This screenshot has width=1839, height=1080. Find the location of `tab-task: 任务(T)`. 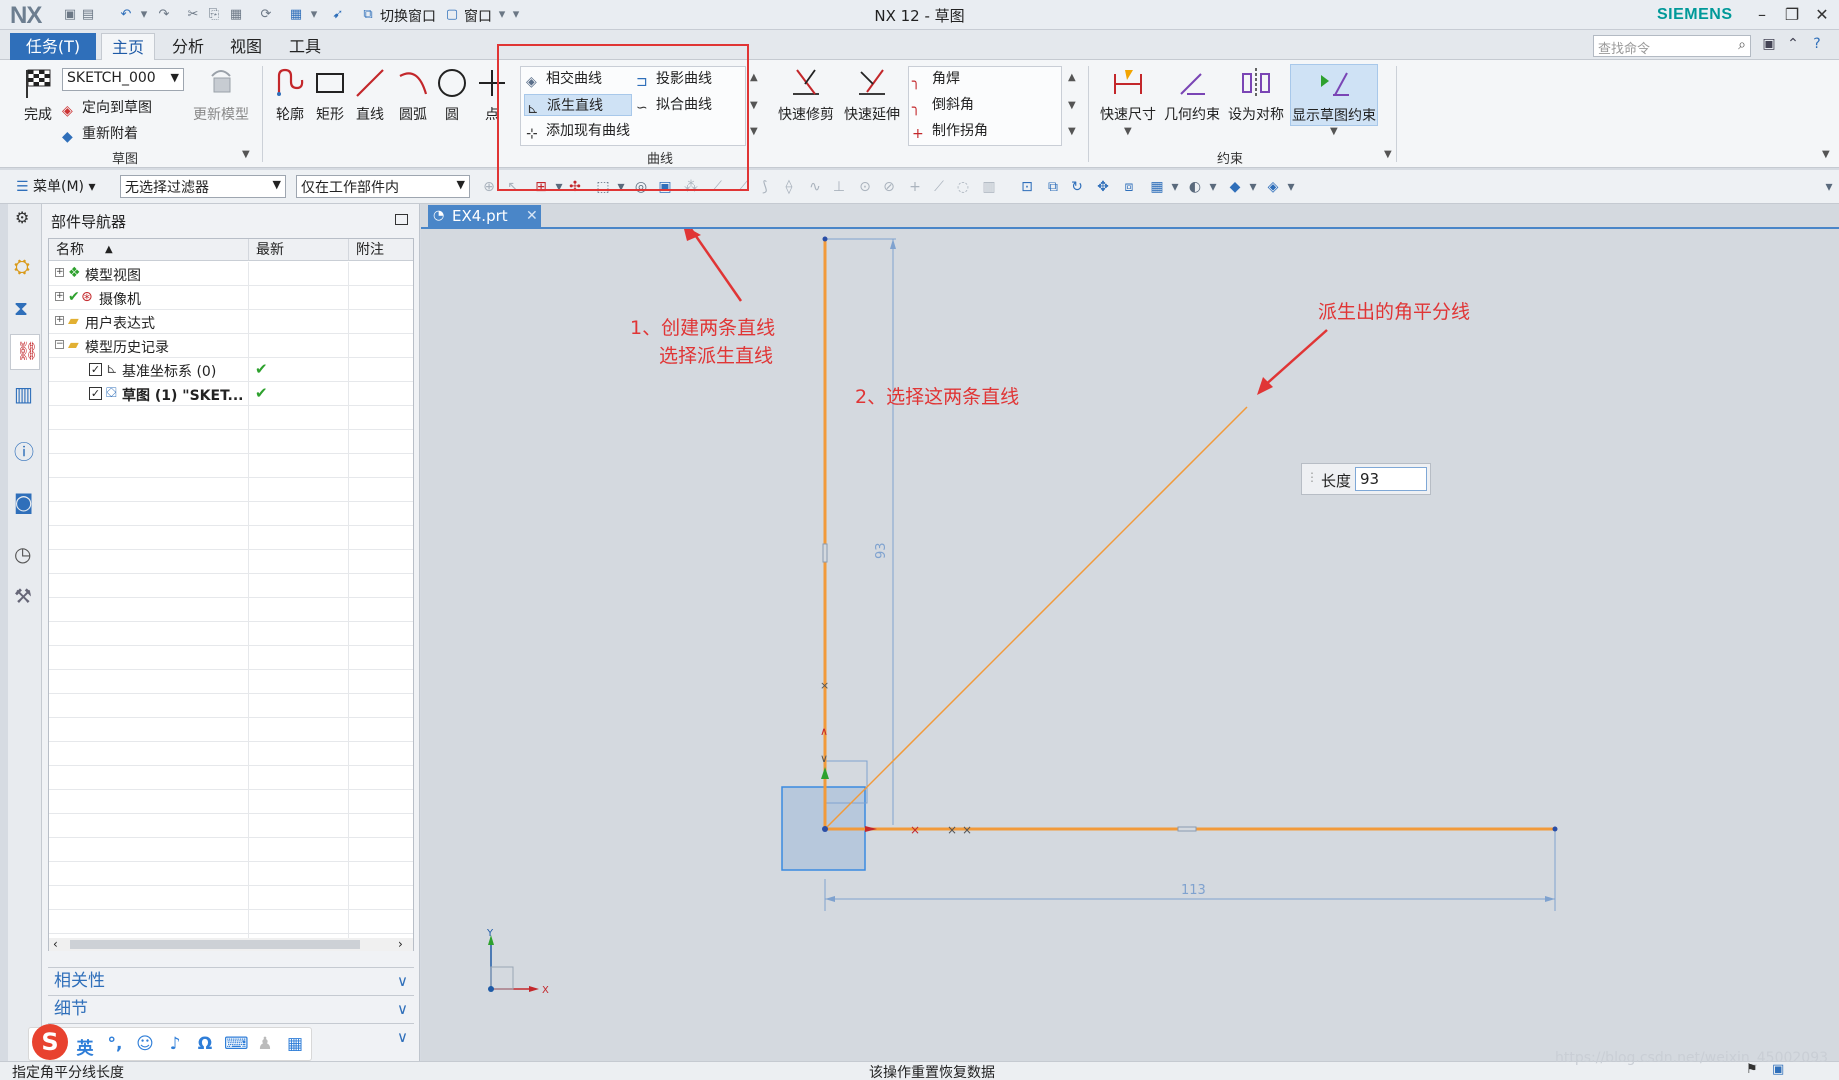

tab-task: 任务(T) is located at coordinates (53, 46).